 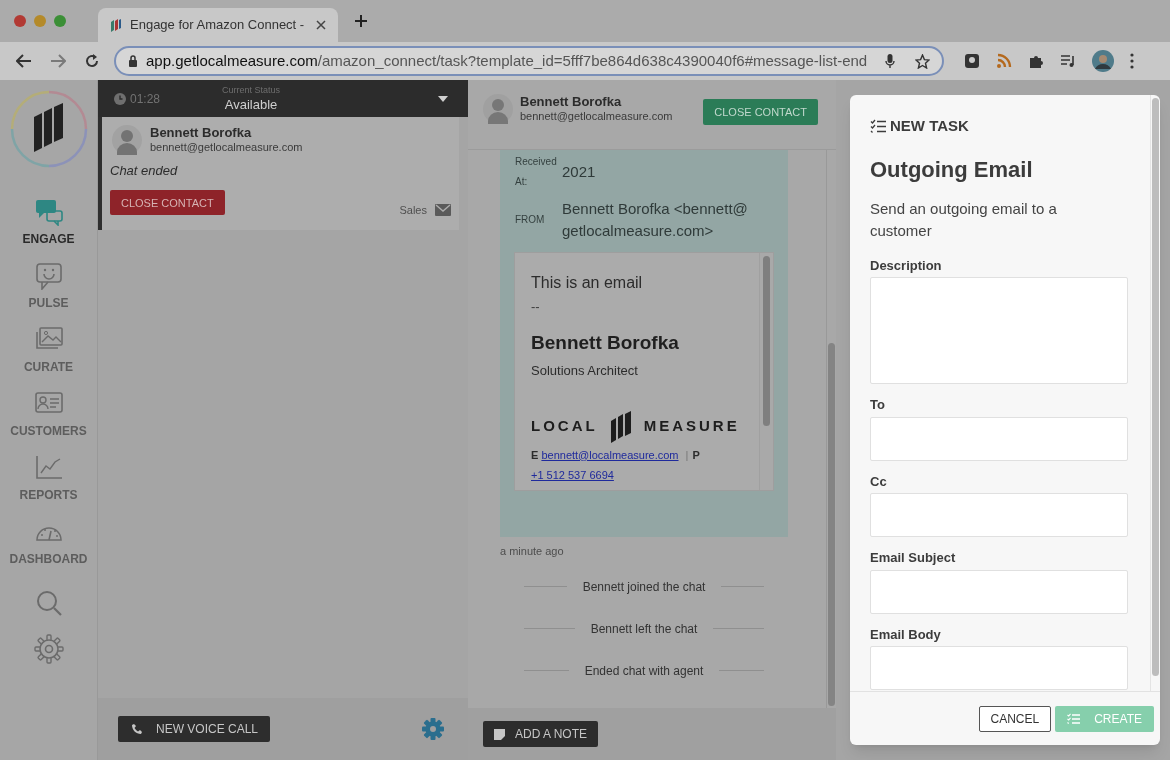 I want to click on chat-event-text: Ended chat with agent, so click(x=644, y=671).